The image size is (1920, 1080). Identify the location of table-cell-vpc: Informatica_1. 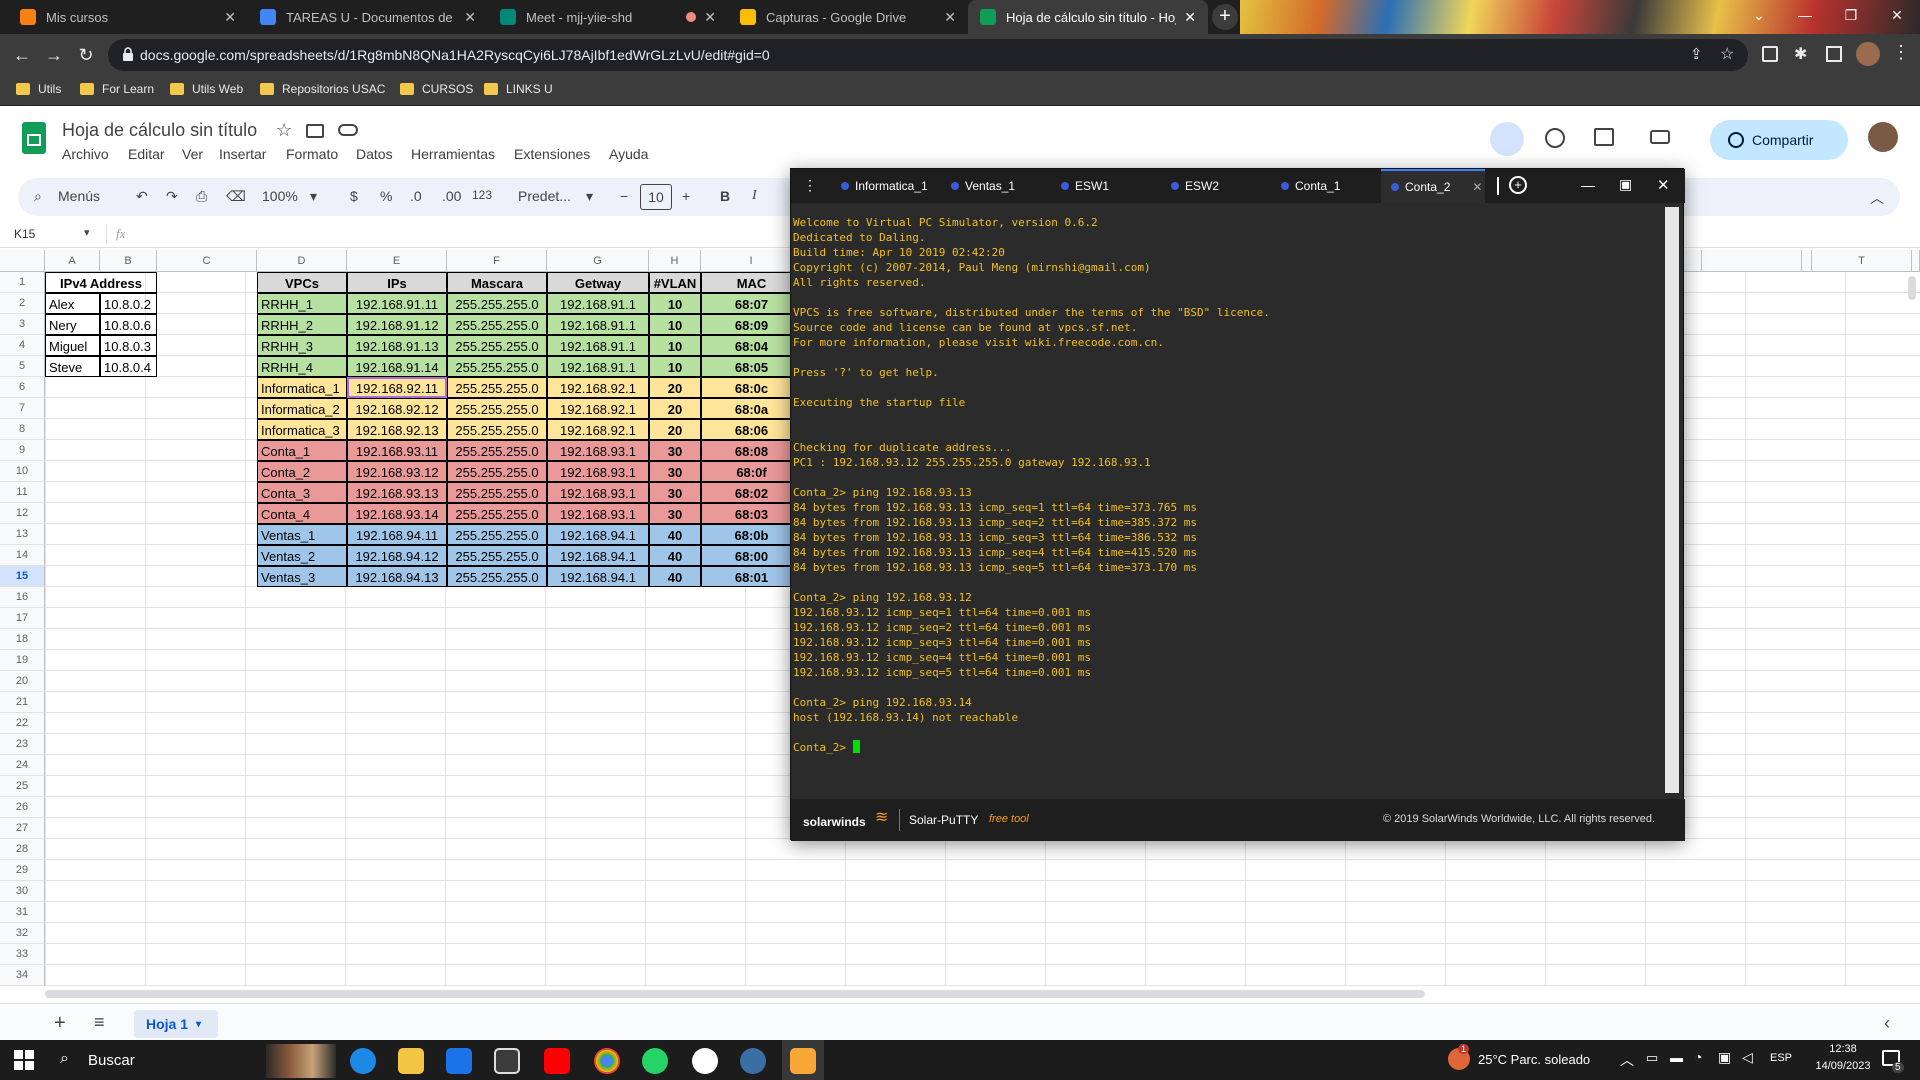
(302, 387).